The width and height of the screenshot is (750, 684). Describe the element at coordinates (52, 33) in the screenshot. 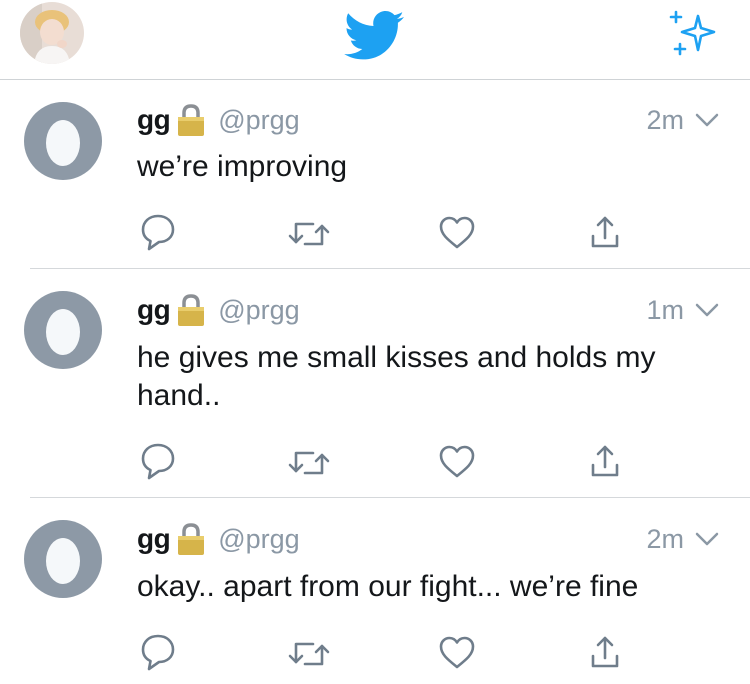

I see `profile-avatar` at that location.